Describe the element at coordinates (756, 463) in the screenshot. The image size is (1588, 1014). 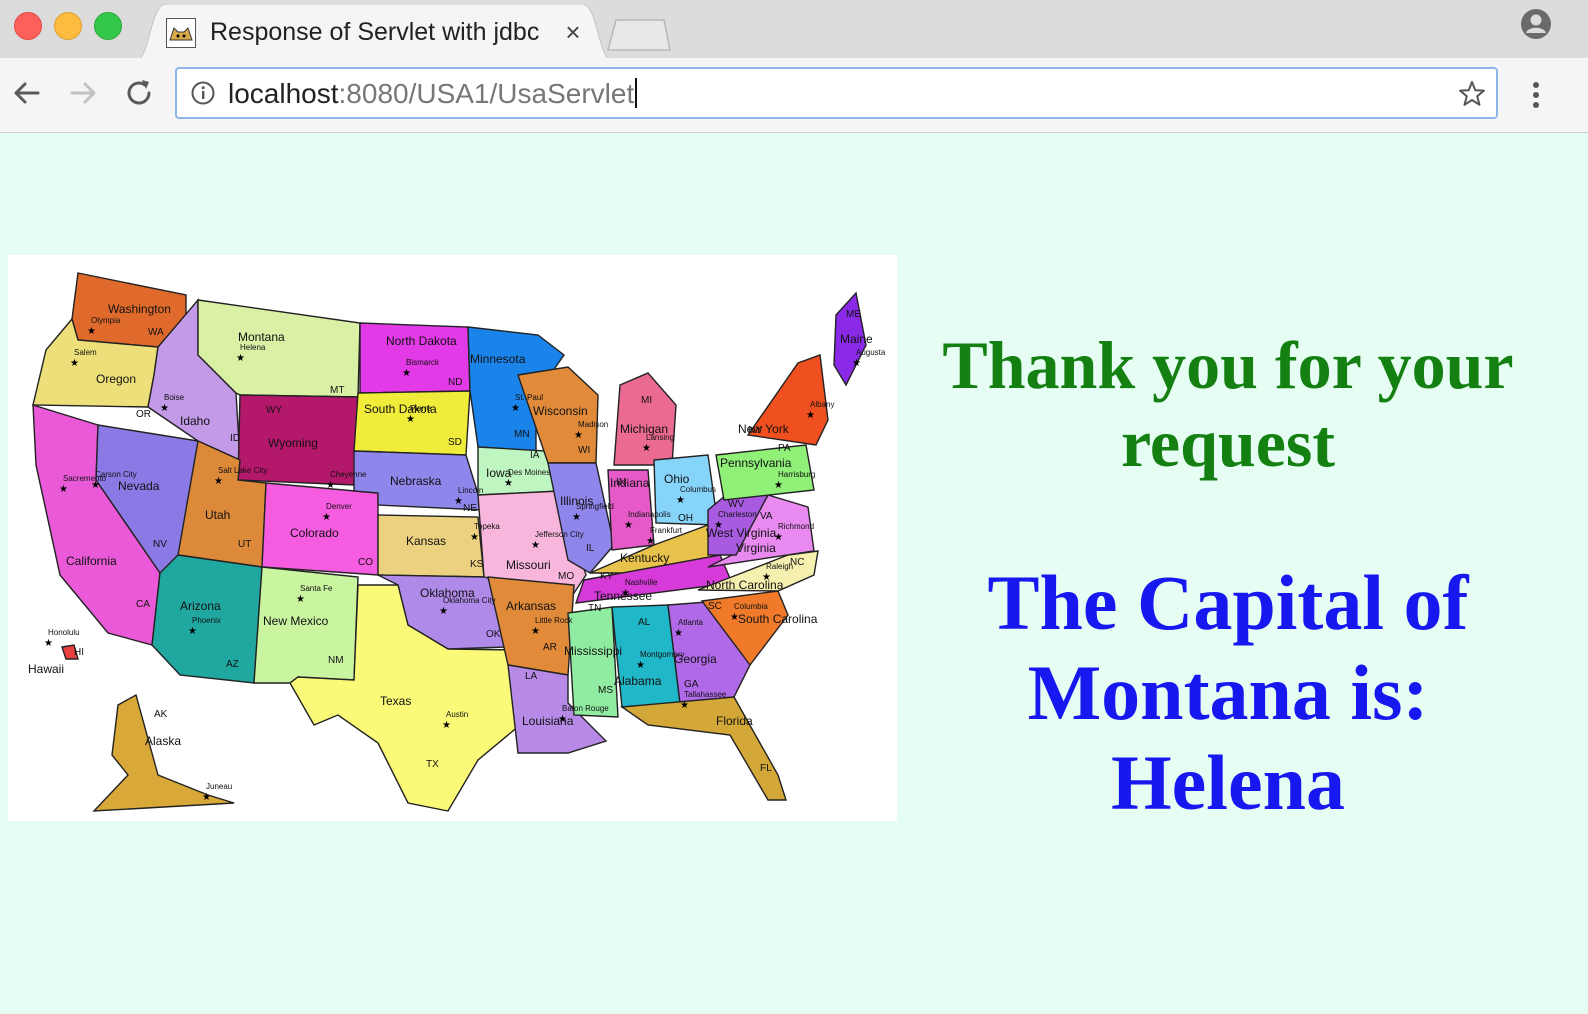
I see `state-name-pa: Pennsylvania` at that location.